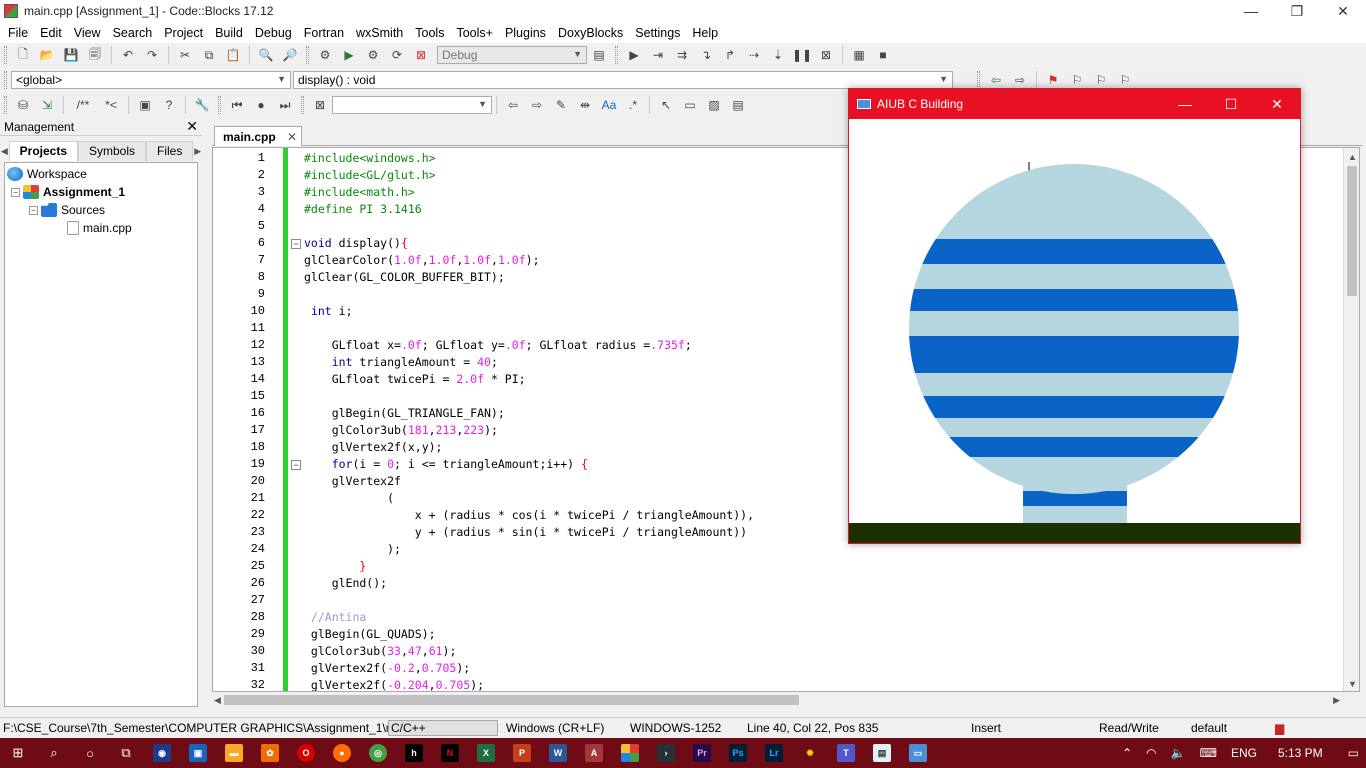 The height and width of the screenshot is (768, 1366). I want to click on menu-debug: Debug, so click(273, 33).